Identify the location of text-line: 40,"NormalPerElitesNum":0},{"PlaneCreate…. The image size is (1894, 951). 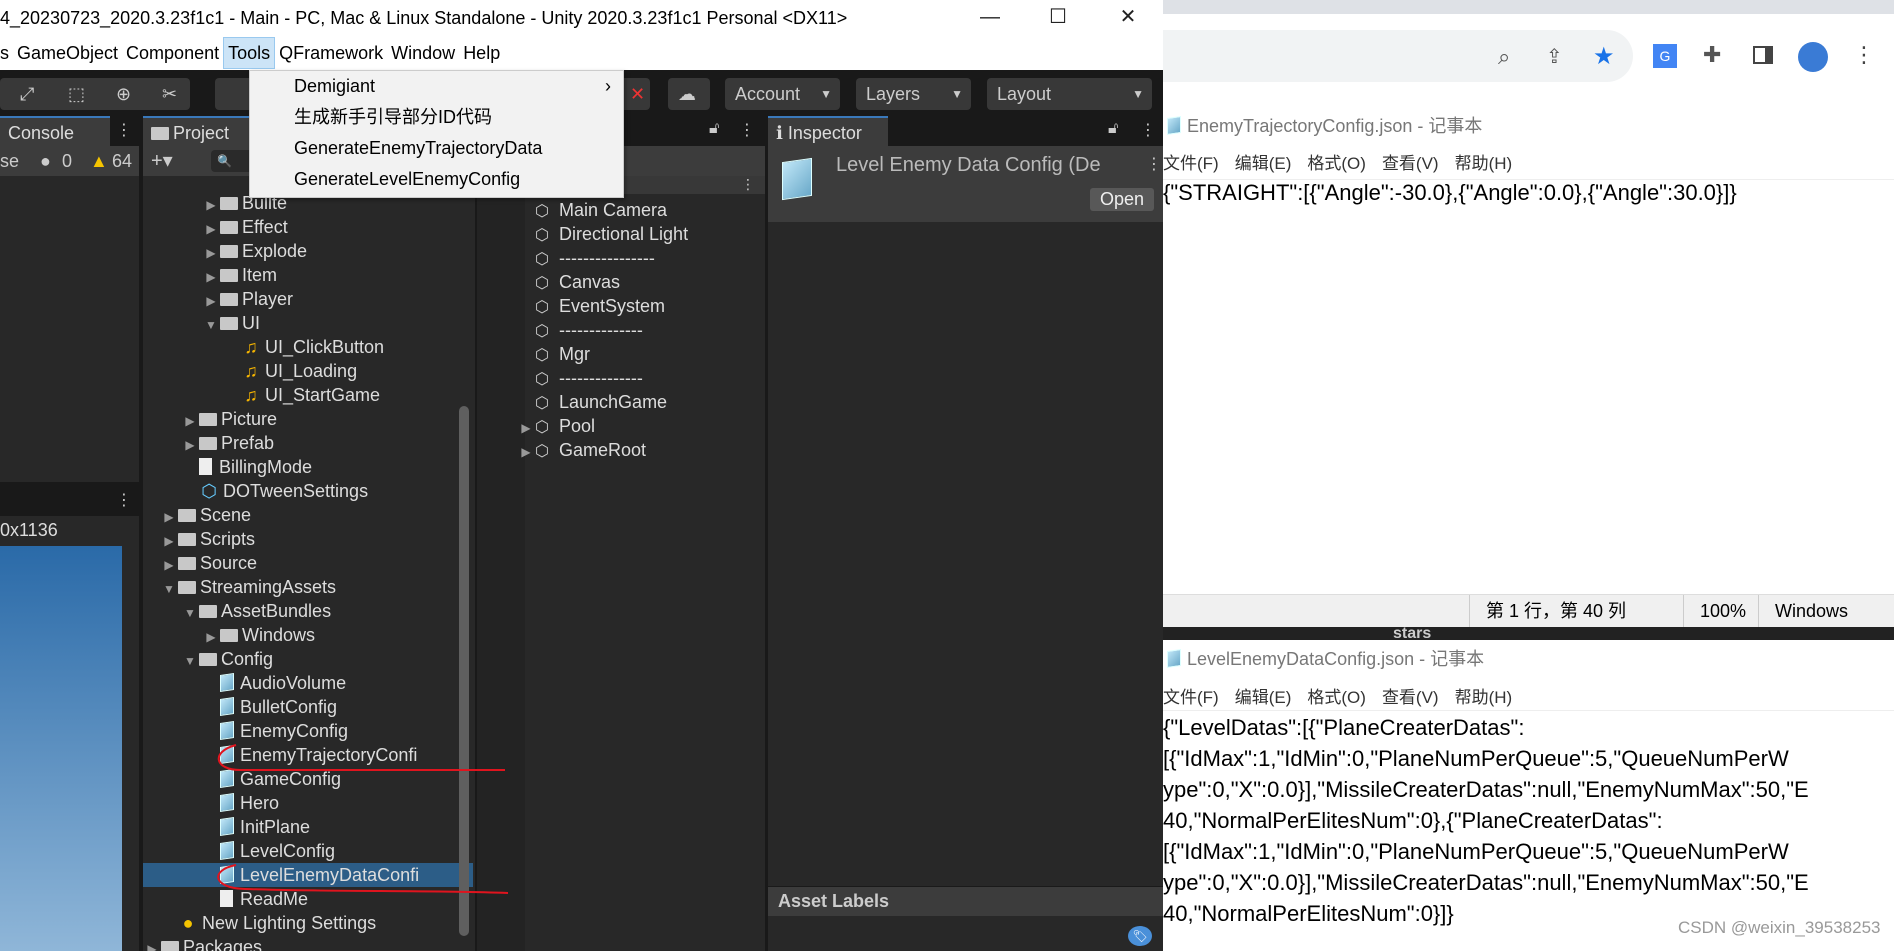
(1413, 820).